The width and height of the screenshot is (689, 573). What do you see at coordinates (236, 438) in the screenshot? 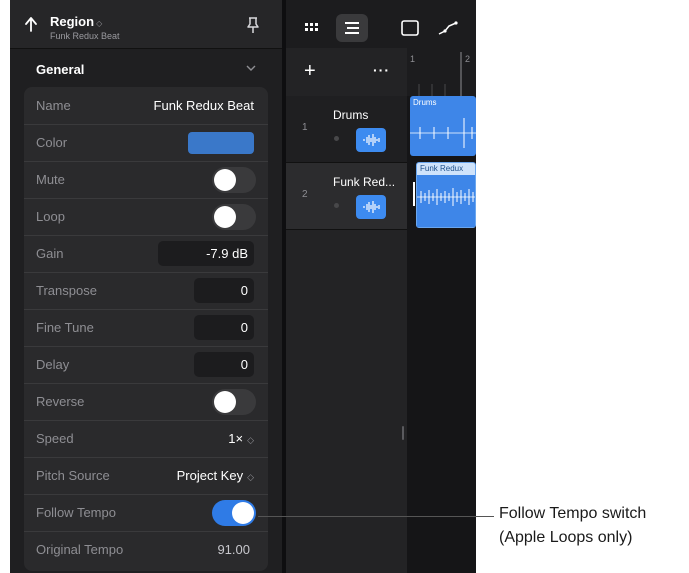
I see `speed-value: 1×` at bounding box center [236, 438].